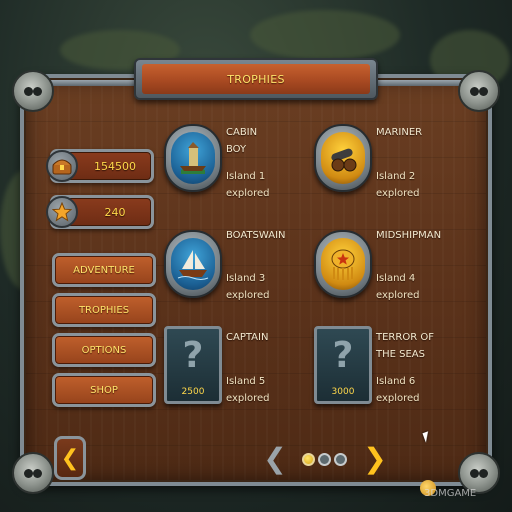 Image resolution: width=512 pixels, height=512 pixels. What do you see at coordinates (242, 132) in the screenshot?
I see `trophy-title-line: CABIN` at bounding box center [242, 132].